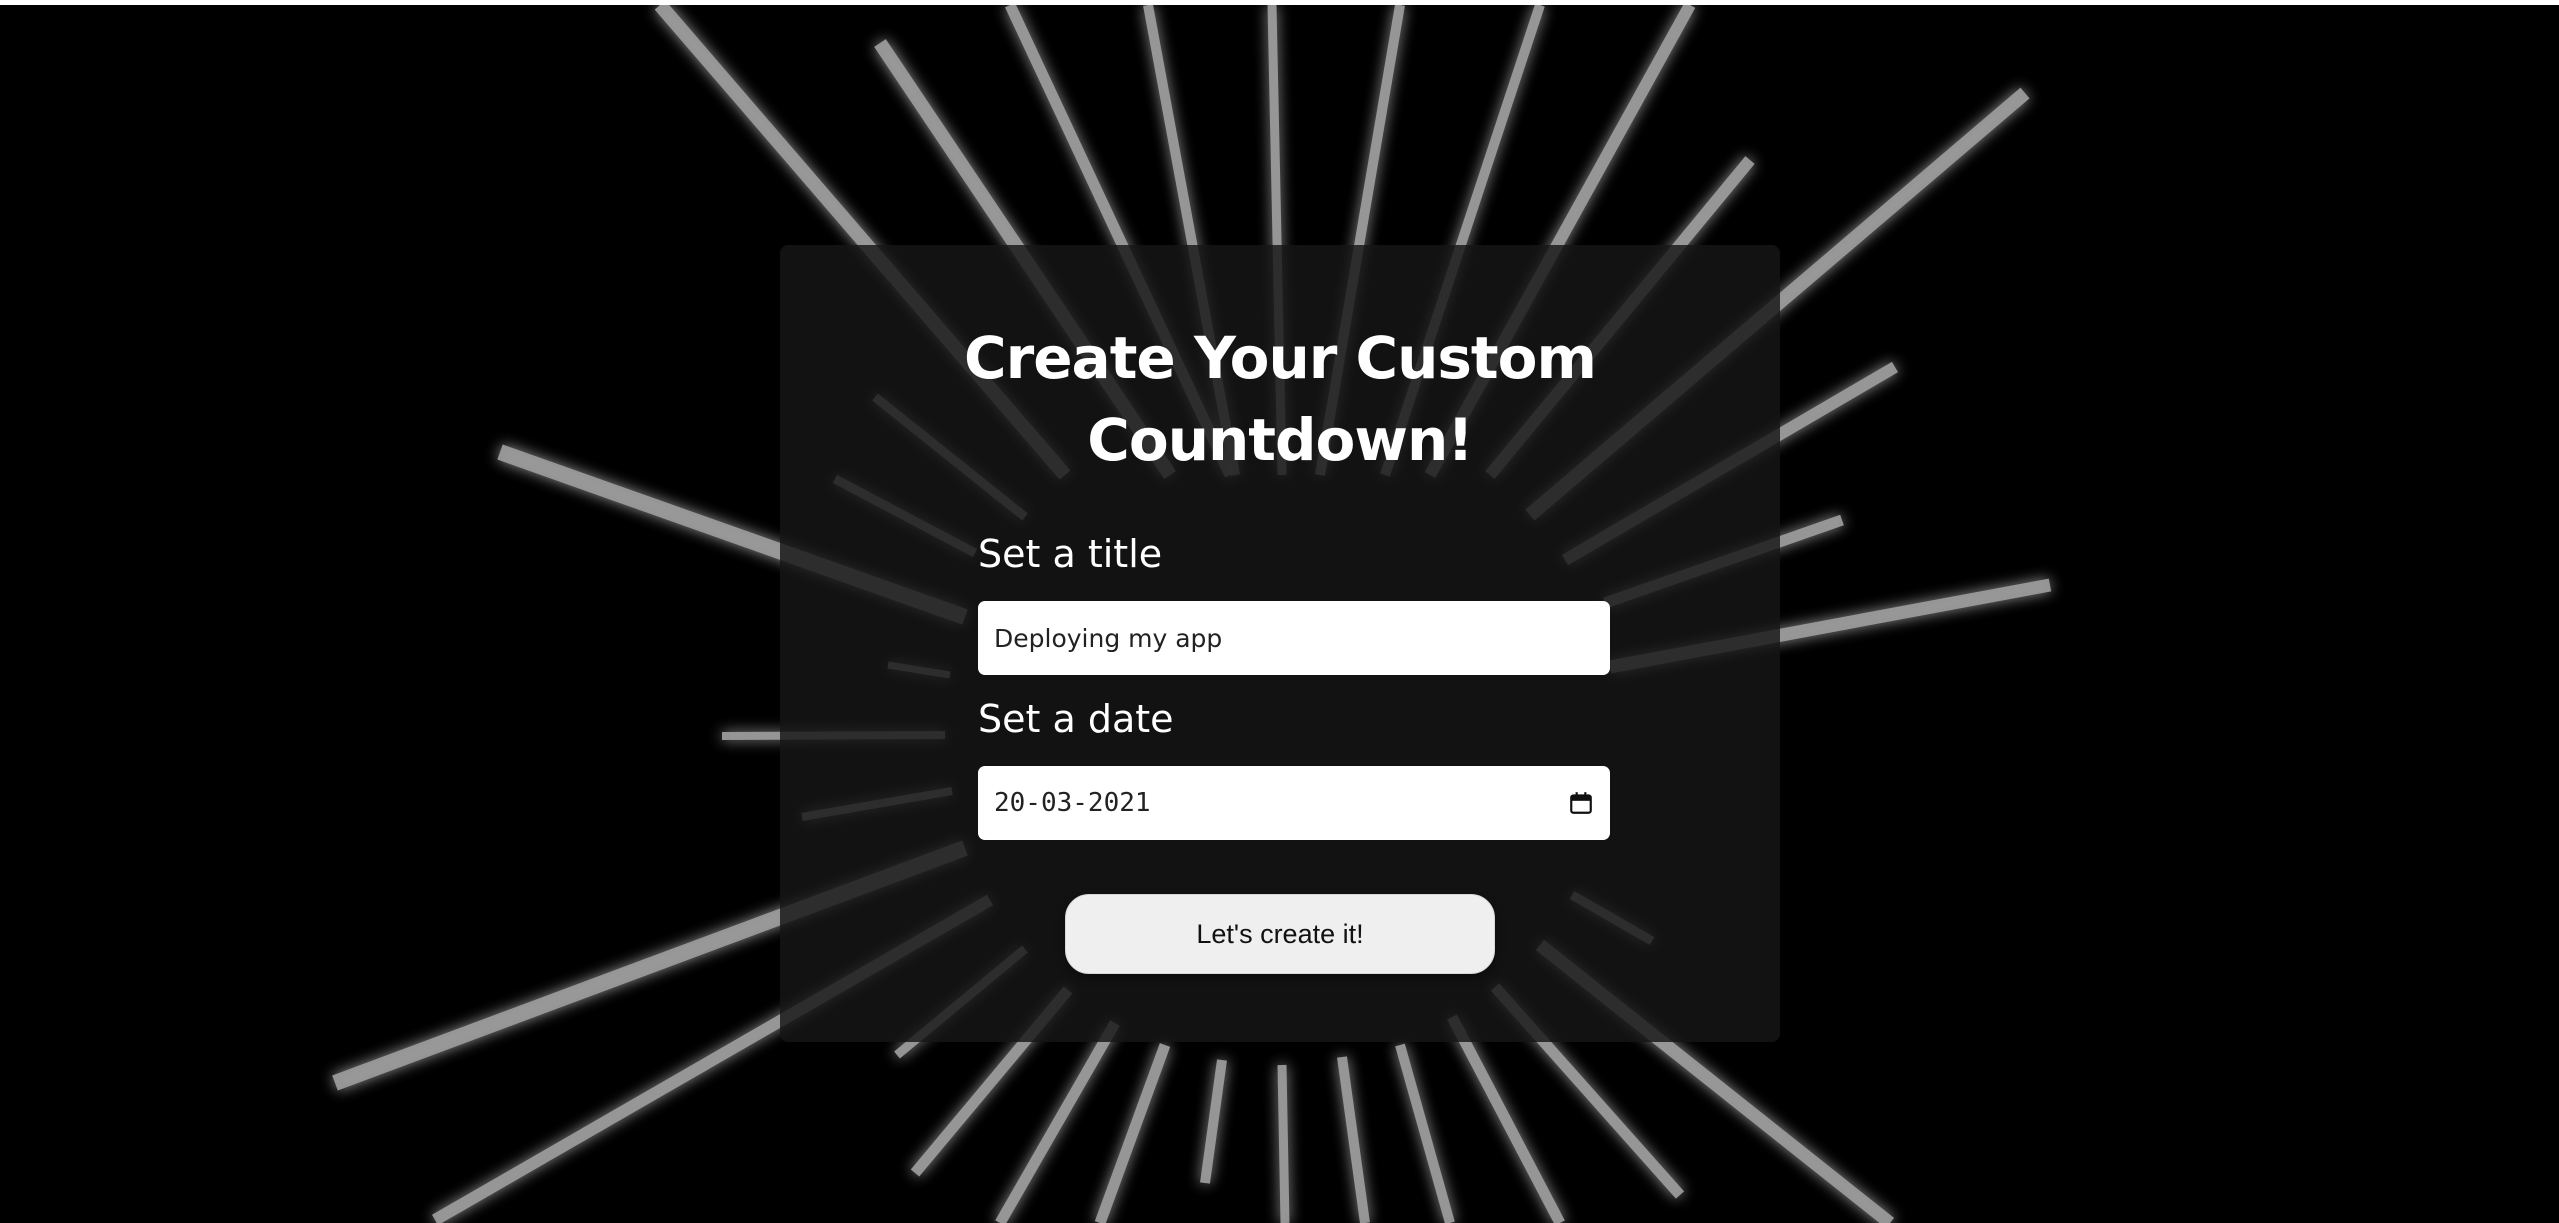 The image size is (2559, 1223). I want to click on date-label: Set a date, so click(1076, 719).